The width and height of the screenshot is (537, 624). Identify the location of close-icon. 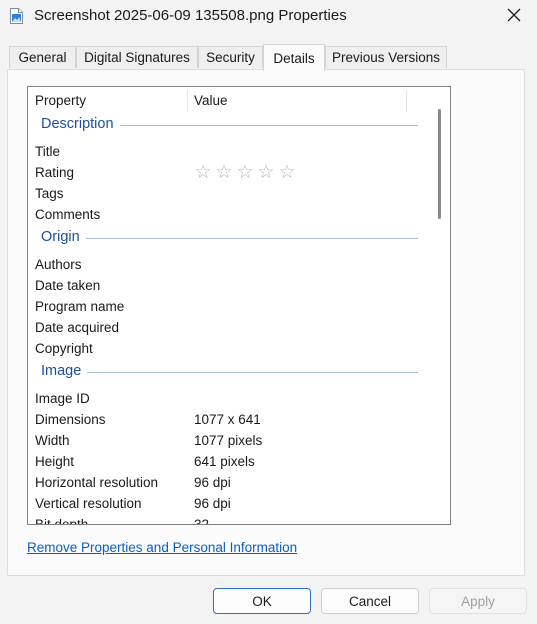
(514, 16).